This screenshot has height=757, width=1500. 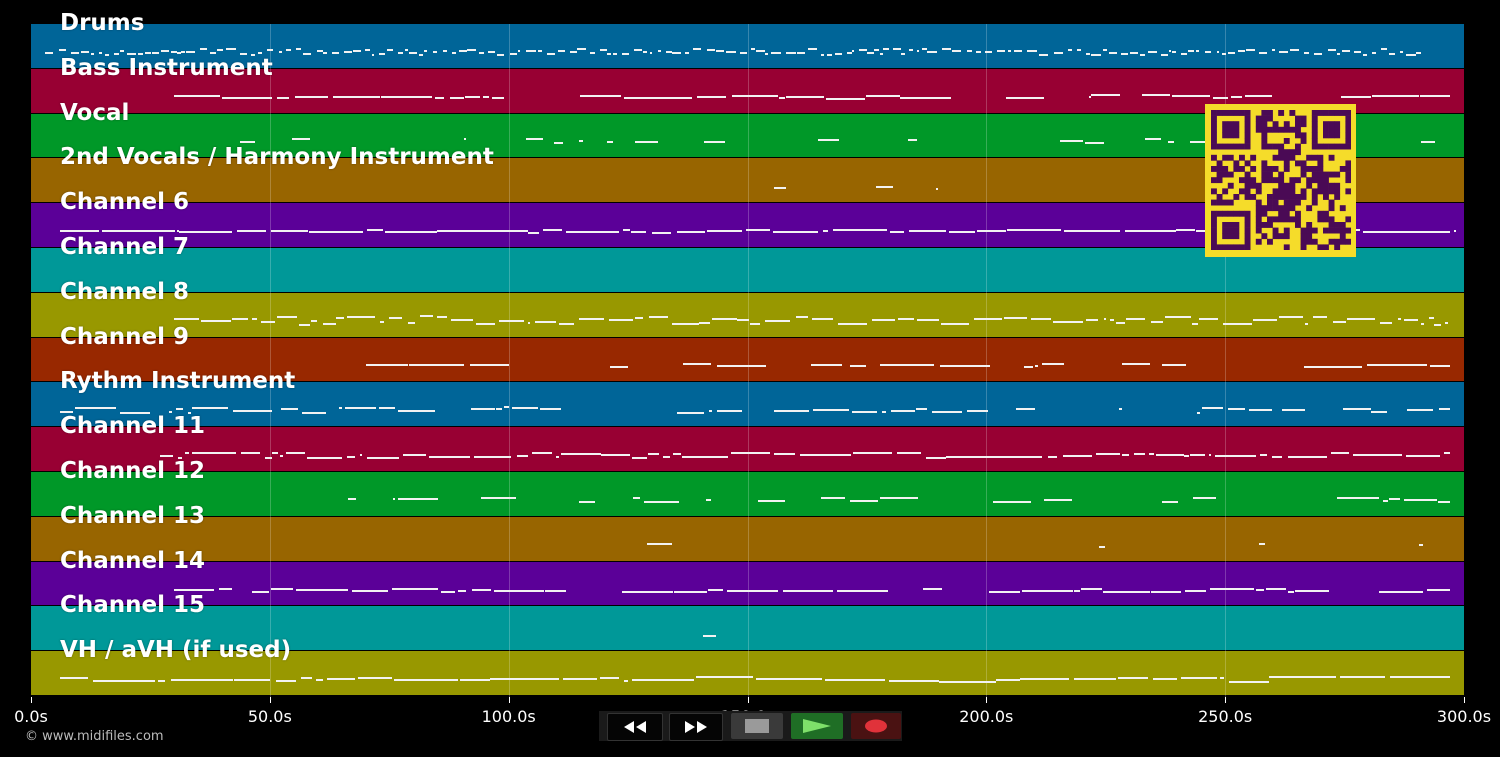 I want to click on fast-forward-icon, so click(x=696, y=727).